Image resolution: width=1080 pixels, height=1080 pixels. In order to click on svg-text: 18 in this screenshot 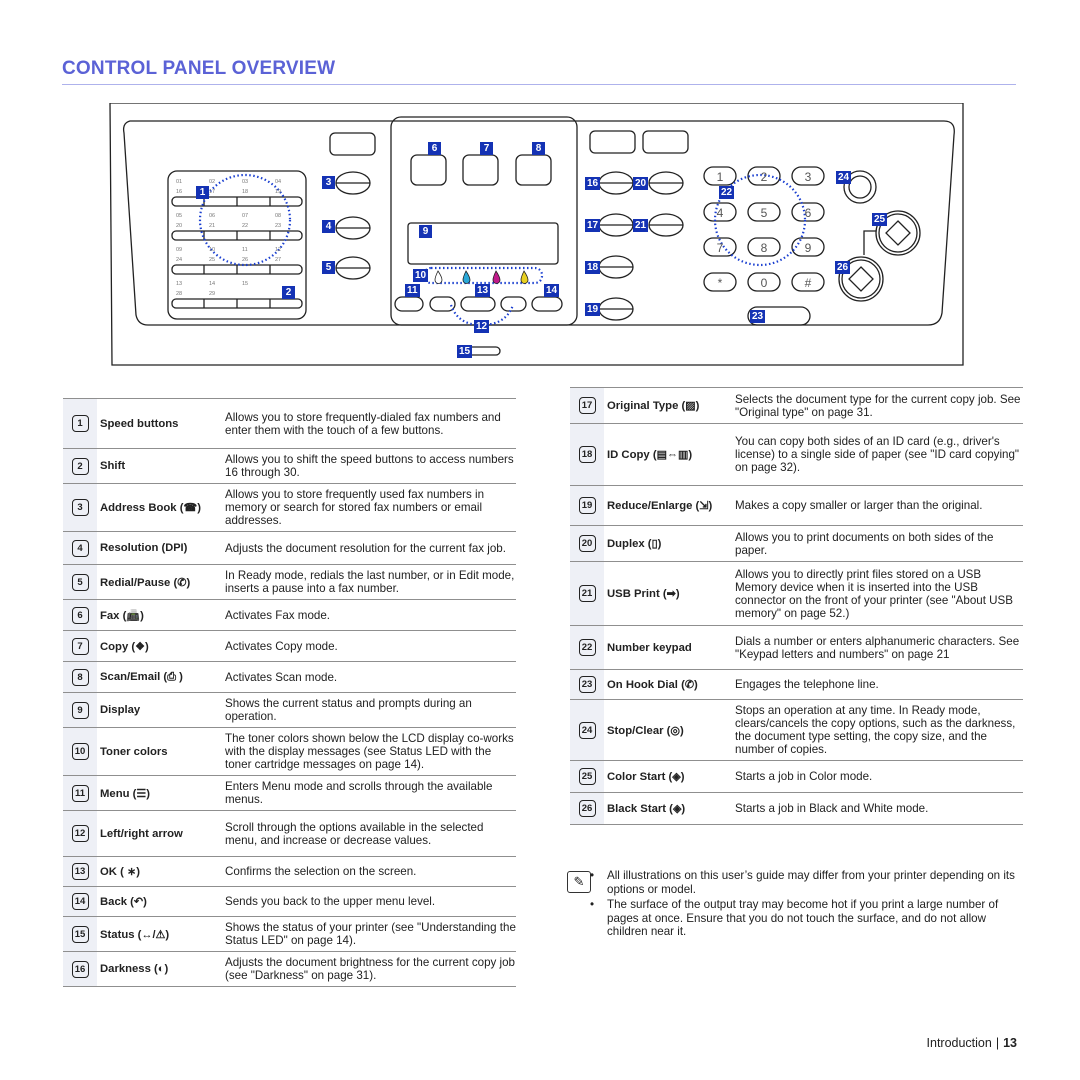, I will do `click(245, 192)`.